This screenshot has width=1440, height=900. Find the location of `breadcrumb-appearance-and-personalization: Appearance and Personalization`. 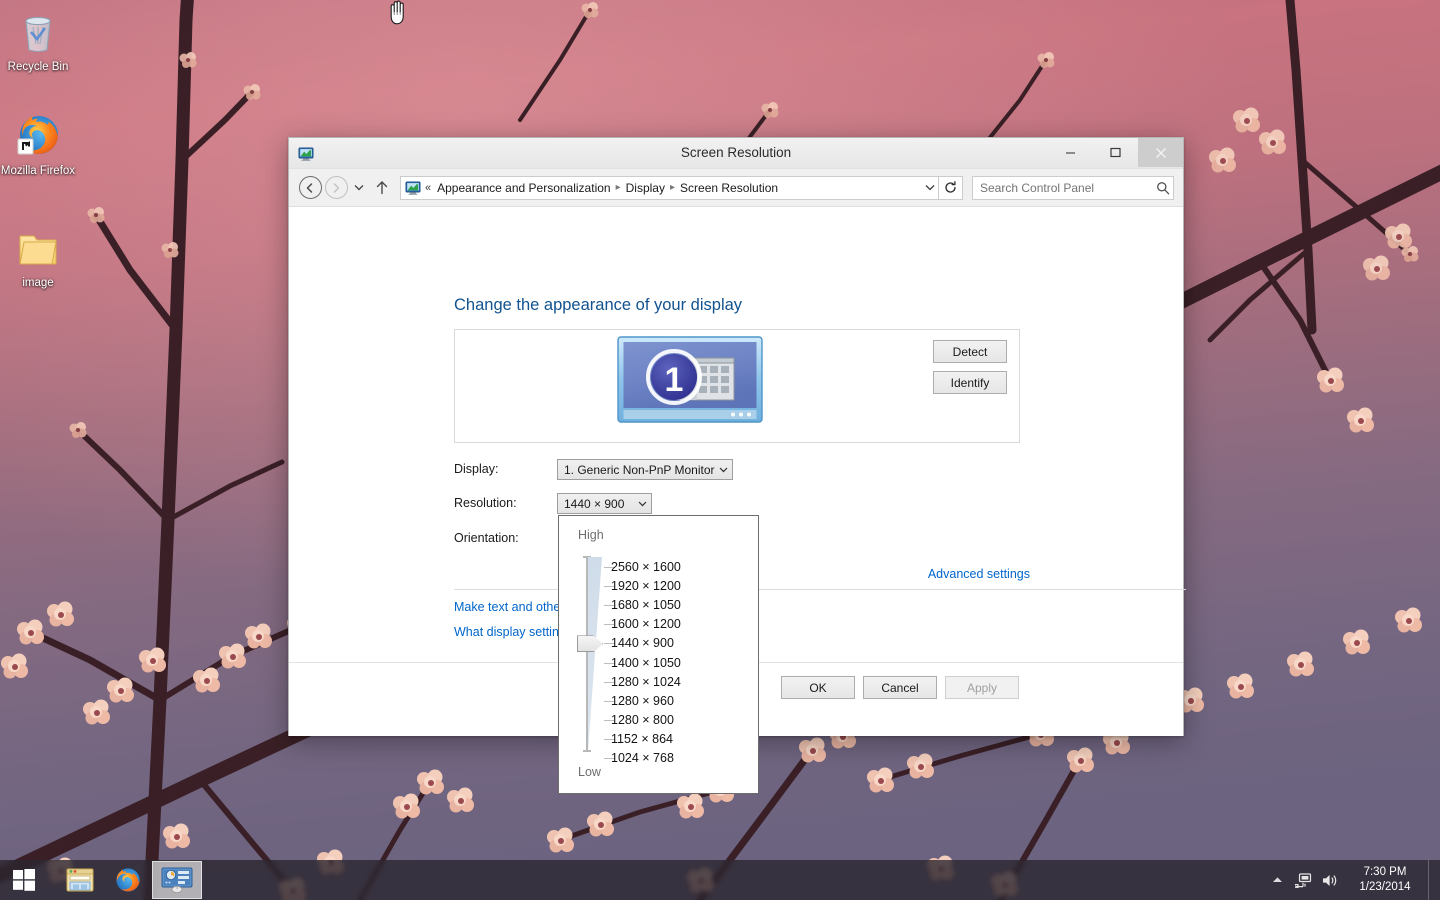

breadcrumb-appearance-and-personalization: Appearance and Personalization is located at coordinates (523, 188).